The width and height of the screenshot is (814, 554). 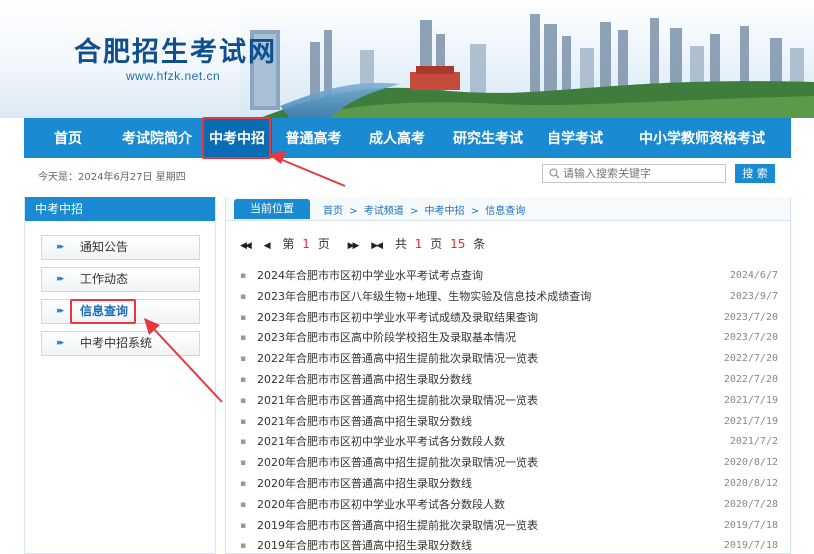 I want to click on site-url: www.hfzk.net.cn, so click(x=173, y=76).